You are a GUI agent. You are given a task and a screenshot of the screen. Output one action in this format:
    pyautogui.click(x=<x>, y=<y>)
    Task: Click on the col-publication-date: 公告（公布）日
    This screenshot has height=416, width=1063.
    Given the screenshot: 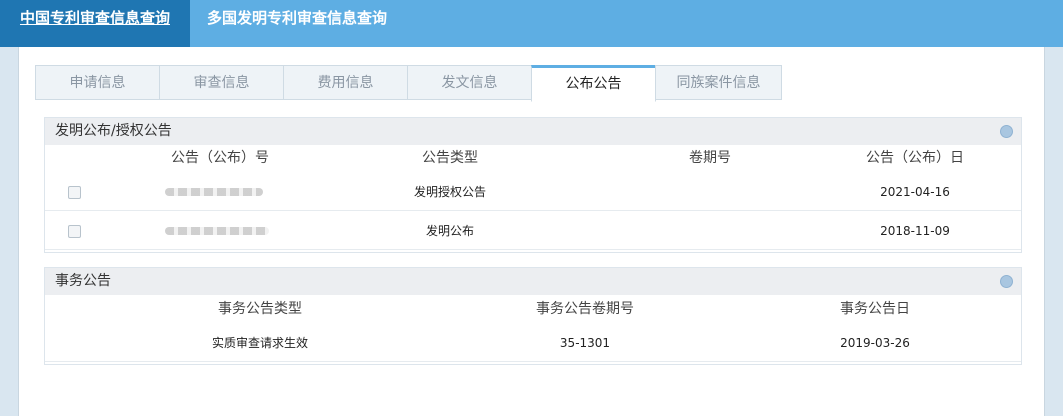 What is the action you would take?
    pyautogui.click(x=915, y=158)
    